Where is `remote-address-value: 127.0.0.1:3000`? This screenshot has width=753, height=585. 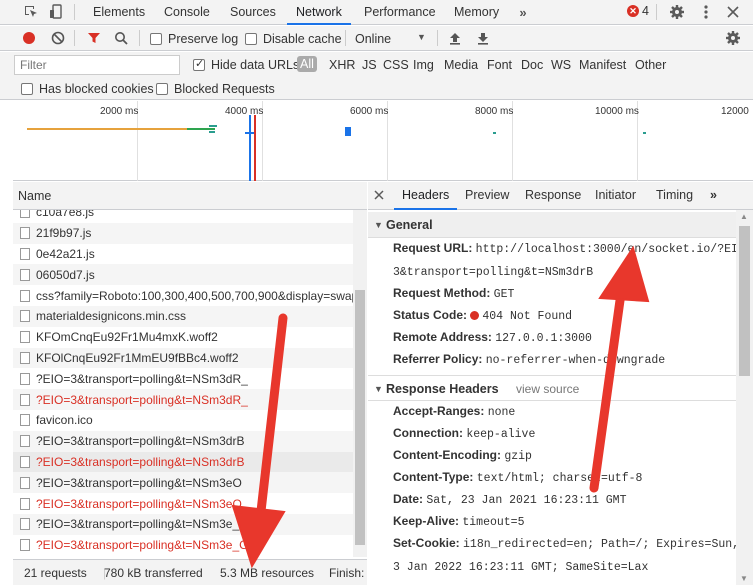
remote-address-value: 127.0.0.1:3000 is located at coordinates (543, 338).